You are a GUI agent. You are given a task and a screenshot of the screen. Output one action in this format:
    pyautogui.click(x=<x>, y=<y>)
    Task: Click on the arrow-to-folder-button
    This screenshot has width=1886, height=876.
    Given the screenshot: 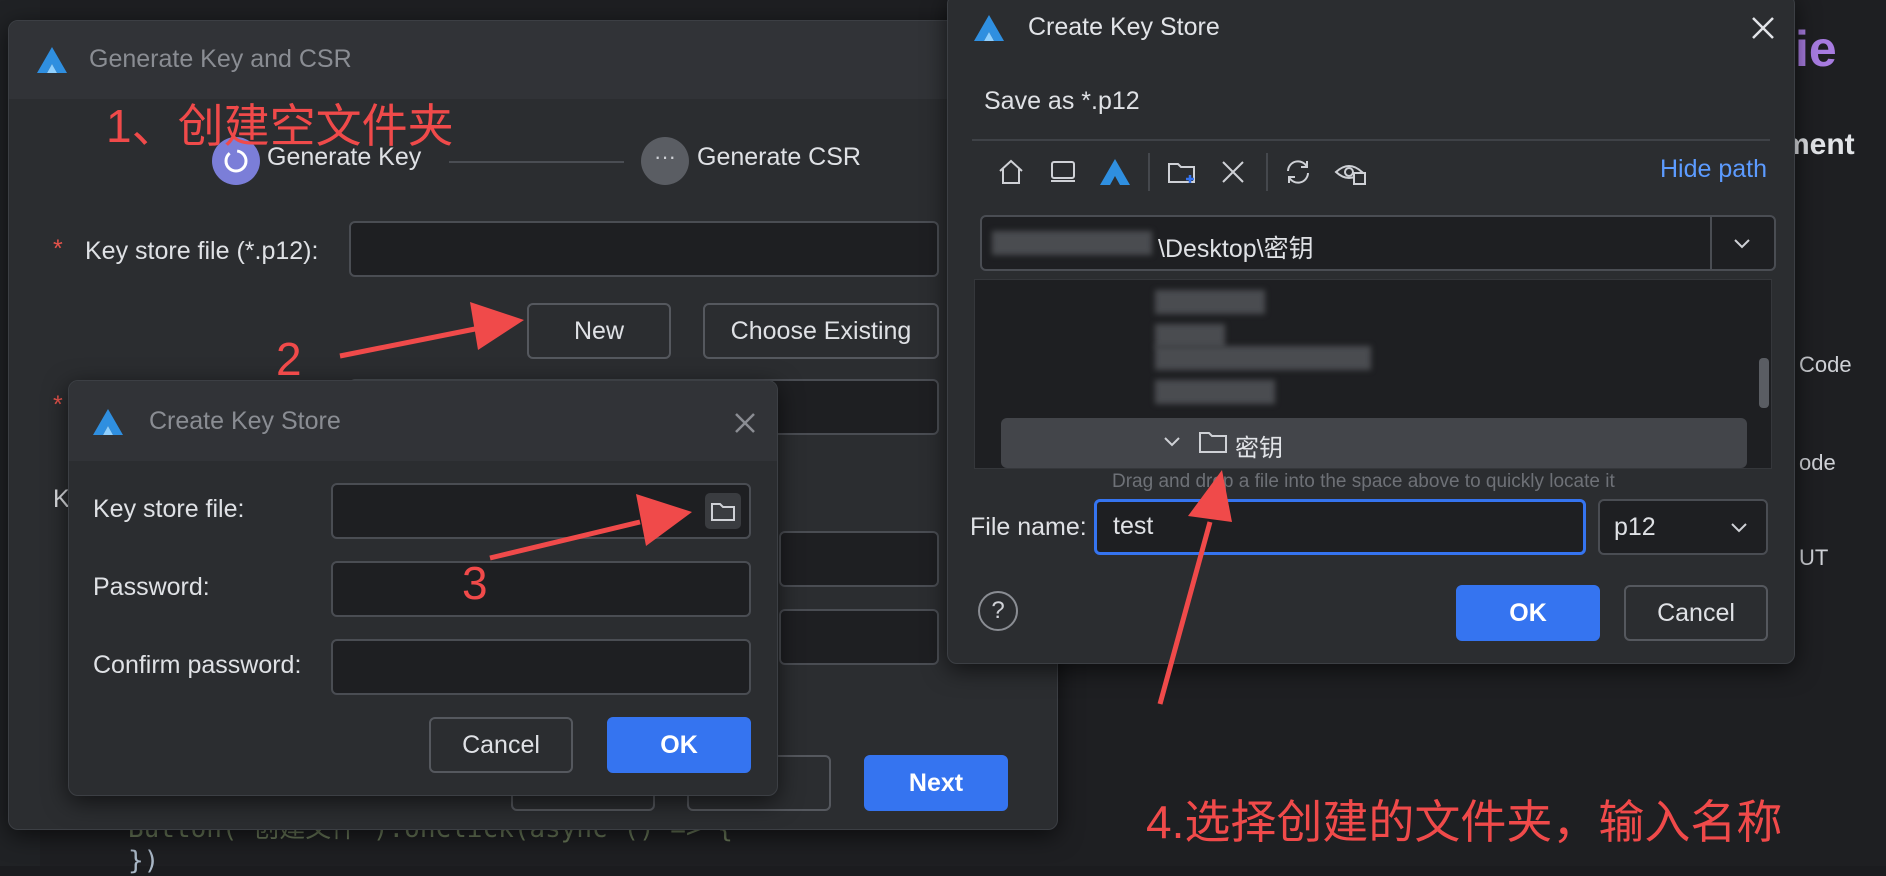 What is the action you would take?
    pyautogui.click(x=590, y=527)
    